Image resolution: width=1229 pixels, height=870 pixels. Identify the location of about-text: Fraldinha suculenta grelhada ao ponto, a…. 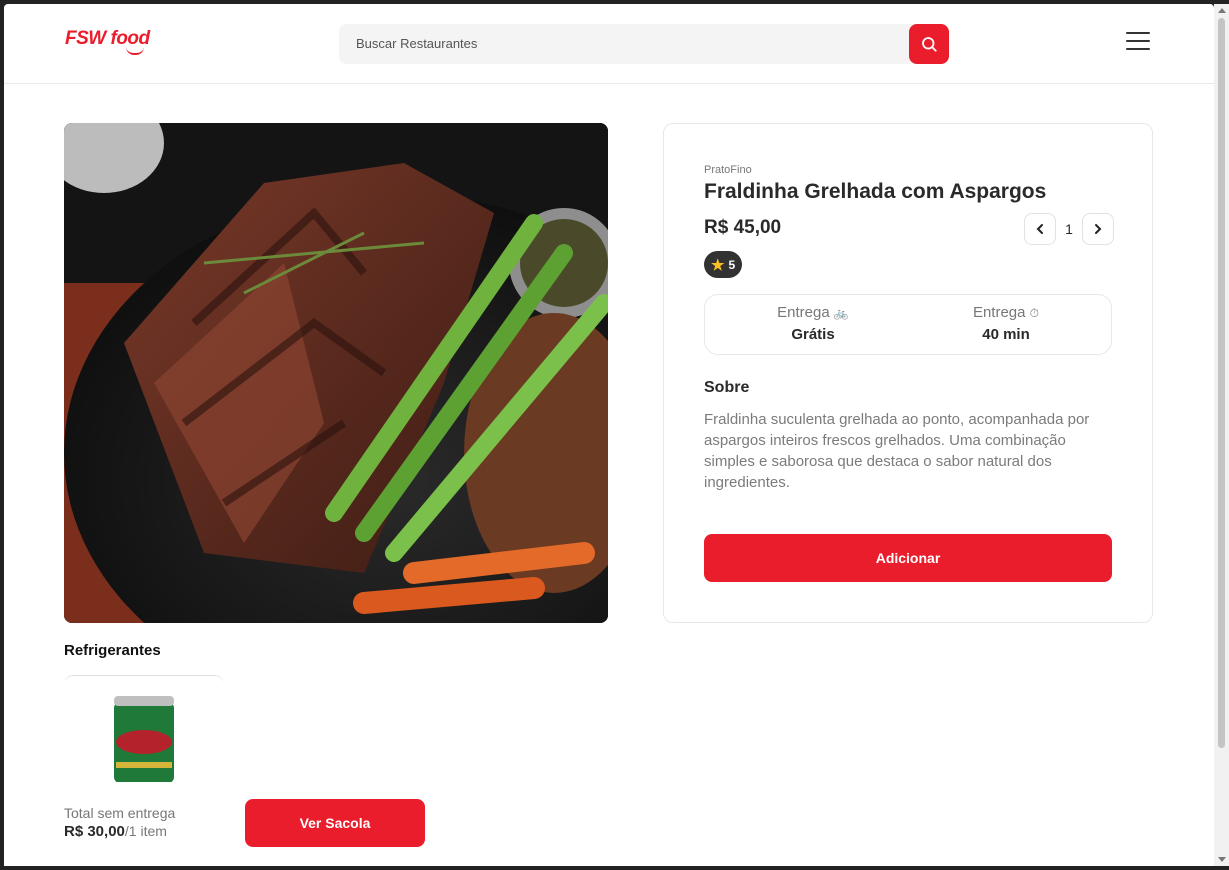
(897, 451).